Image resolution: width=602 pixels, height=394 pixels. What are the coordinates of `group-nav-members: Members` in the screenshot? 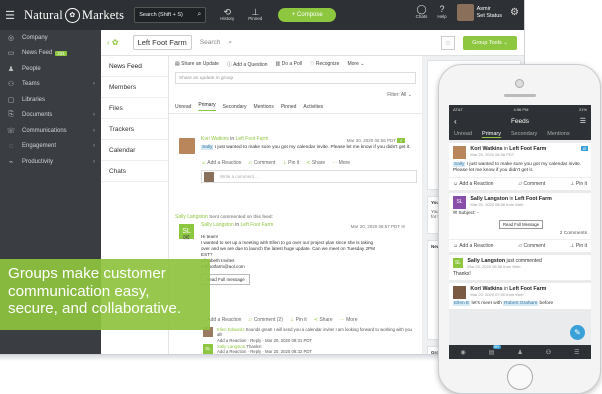 It's located at (134, 87).